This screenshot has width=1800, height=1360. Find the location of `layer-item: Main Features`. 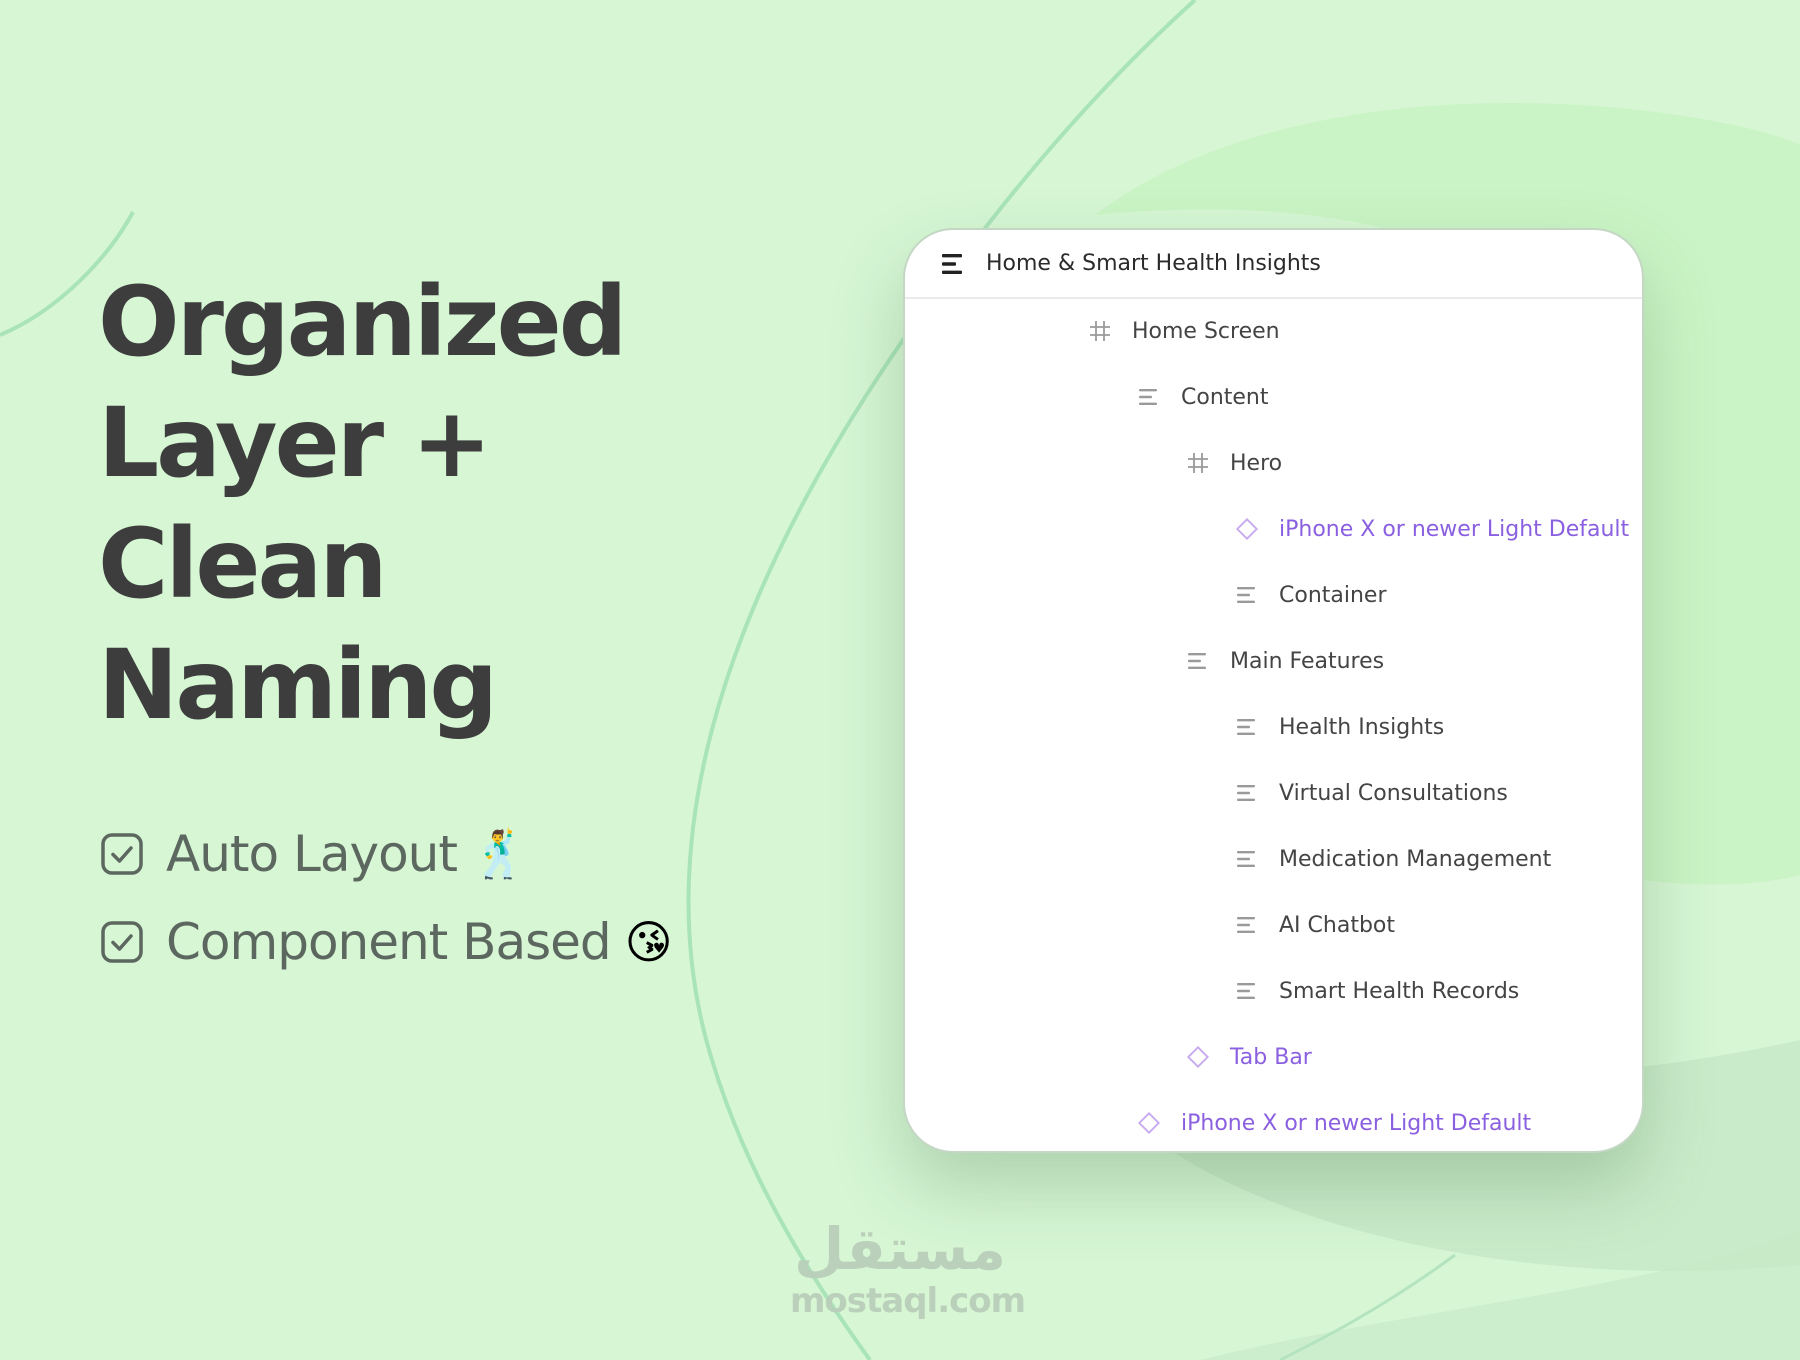

layer-item: Main Features is located at coordinates (1285, 661).